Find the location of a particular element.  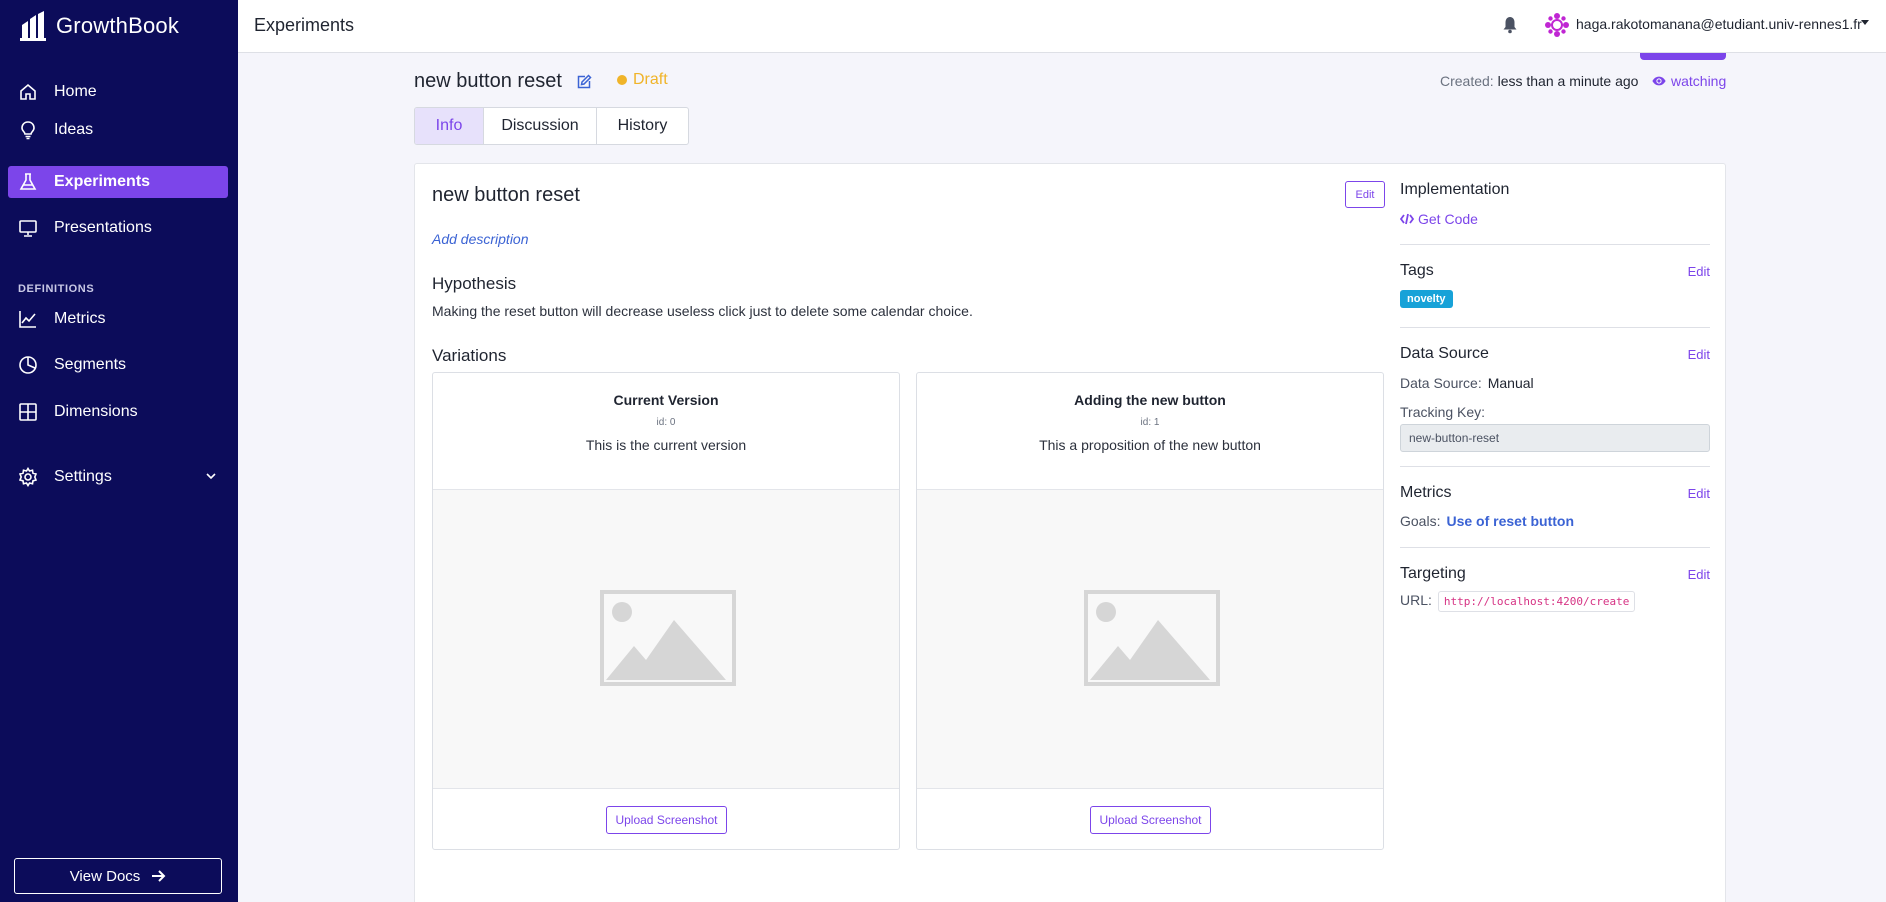

add-description-link: Add description is located at coordinates (480, 239).